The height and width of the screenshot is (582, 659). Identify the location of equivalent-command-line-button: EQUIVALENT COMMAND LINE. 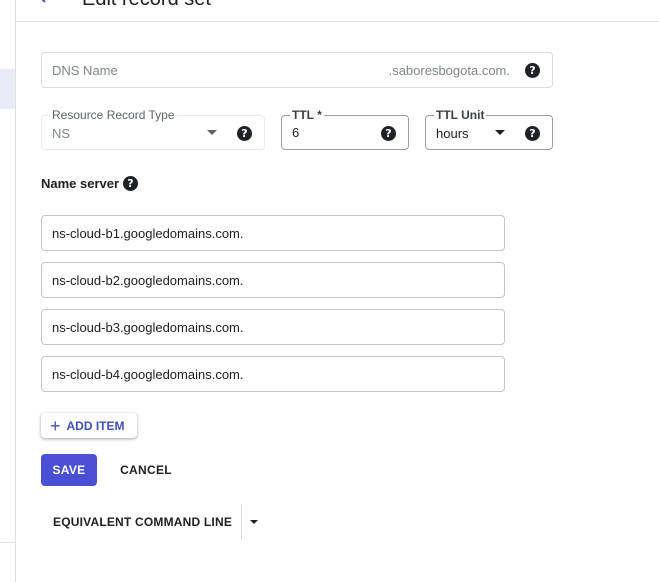
(141, 522).